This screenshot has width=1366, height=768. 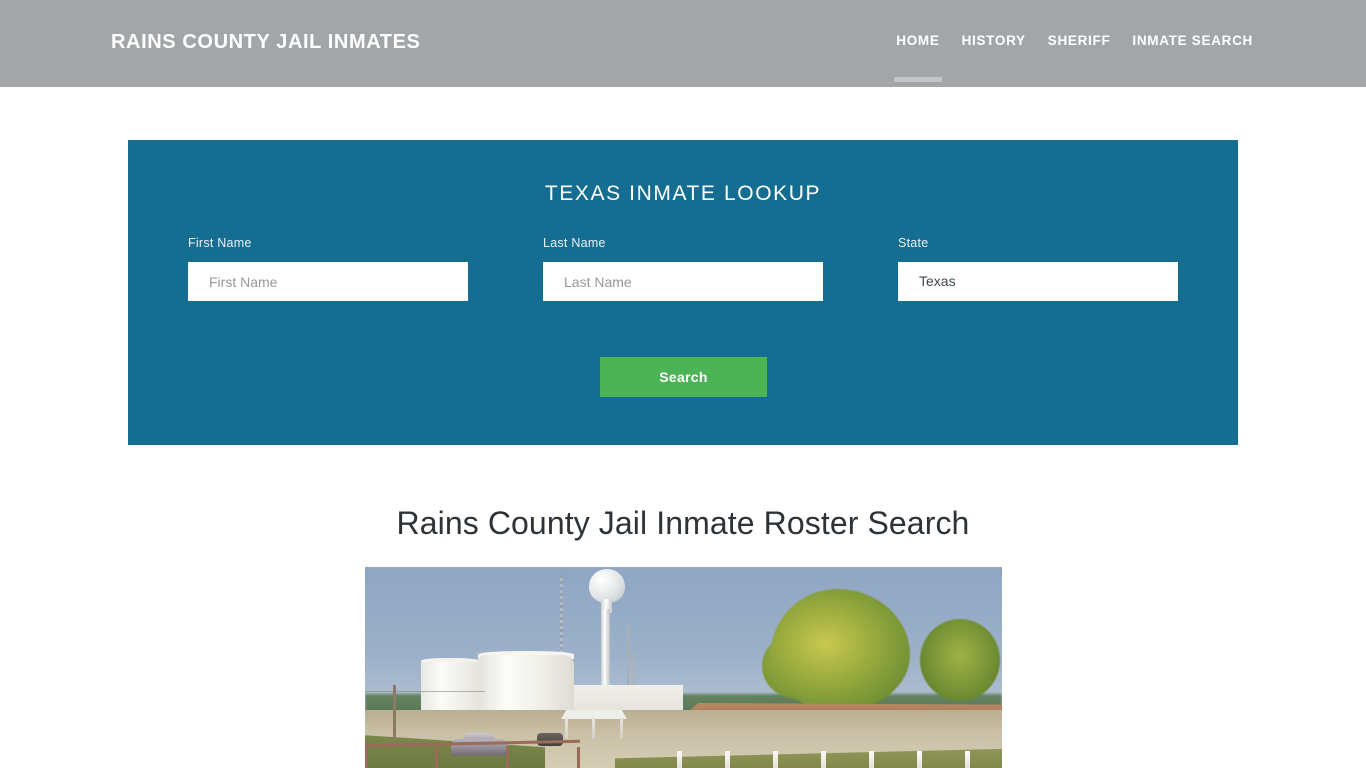 I want to click on photo-tree-far, so click(x=960, y=660).